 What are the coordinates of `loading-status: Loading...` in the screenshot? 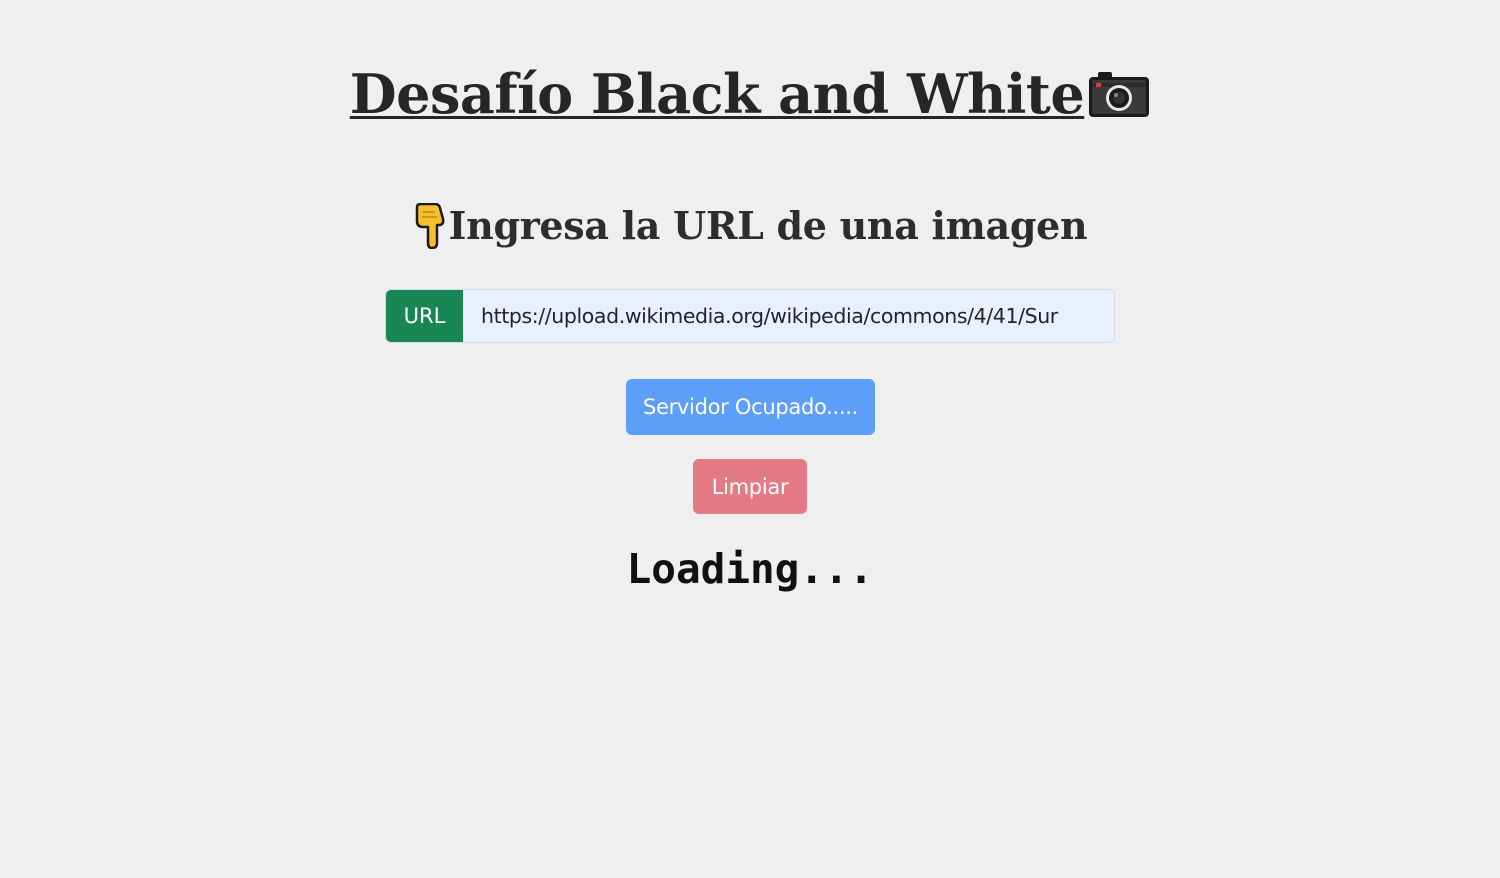 It's located at (750, 569).